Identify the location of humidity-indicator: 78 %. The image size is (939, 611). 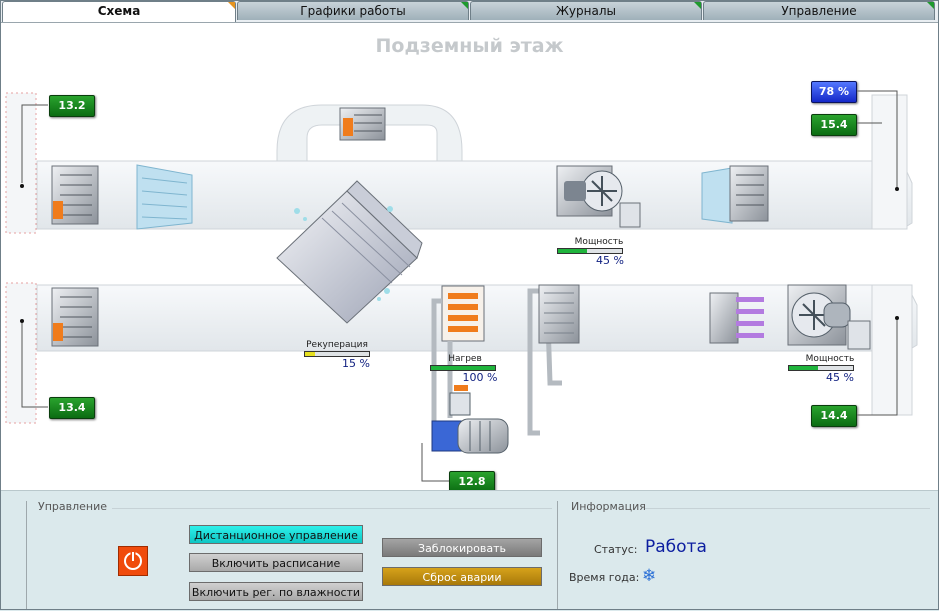
(834, 92).